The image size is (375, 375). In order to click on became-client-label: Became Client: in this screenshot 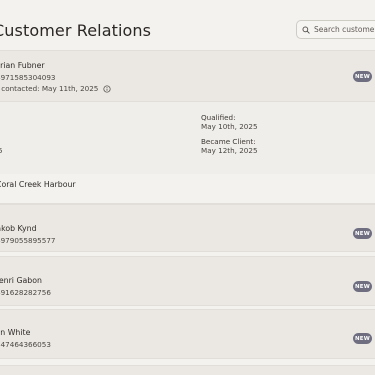, I will do `click(228, 141)`.